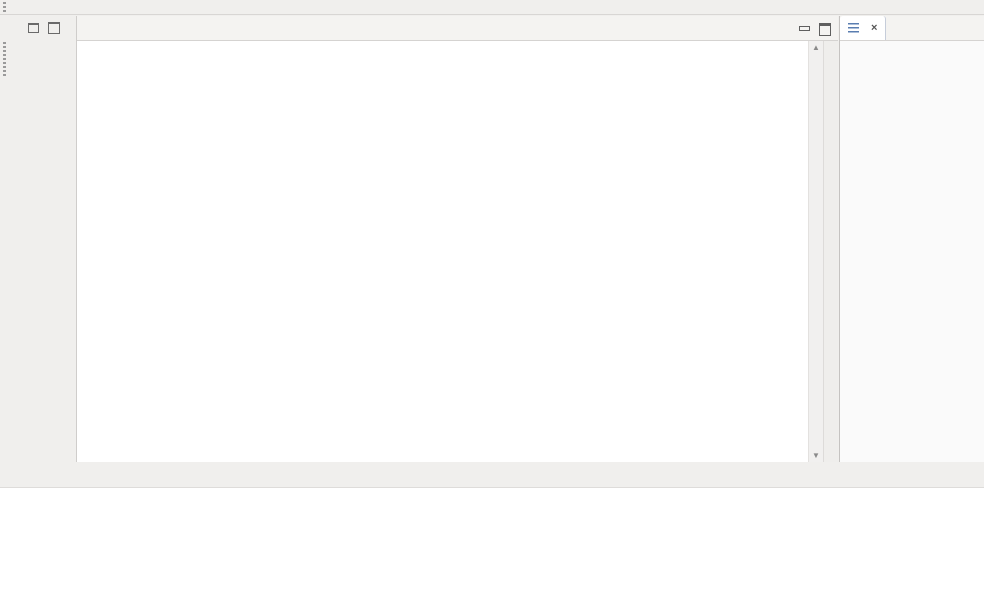 The image size is (984, 615). What do you see at coordinates (863, 28) in the screenshot?
I see `tab-outline: ×` at bounding box center [863, 28].